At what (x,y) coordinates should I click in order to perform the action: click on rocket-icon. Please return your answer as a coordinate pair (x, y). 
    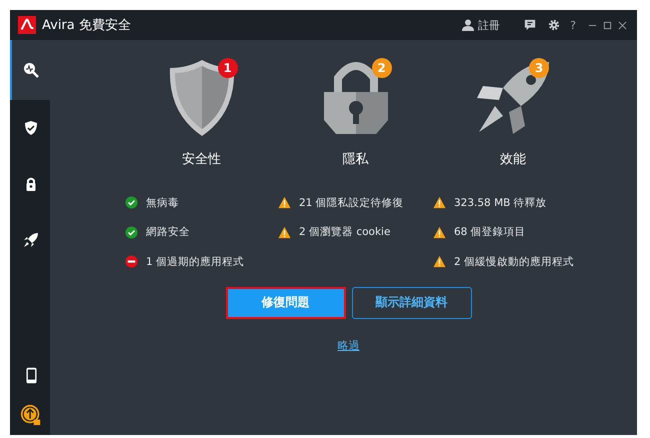
    Looking at the image, I should click on (31, 240).